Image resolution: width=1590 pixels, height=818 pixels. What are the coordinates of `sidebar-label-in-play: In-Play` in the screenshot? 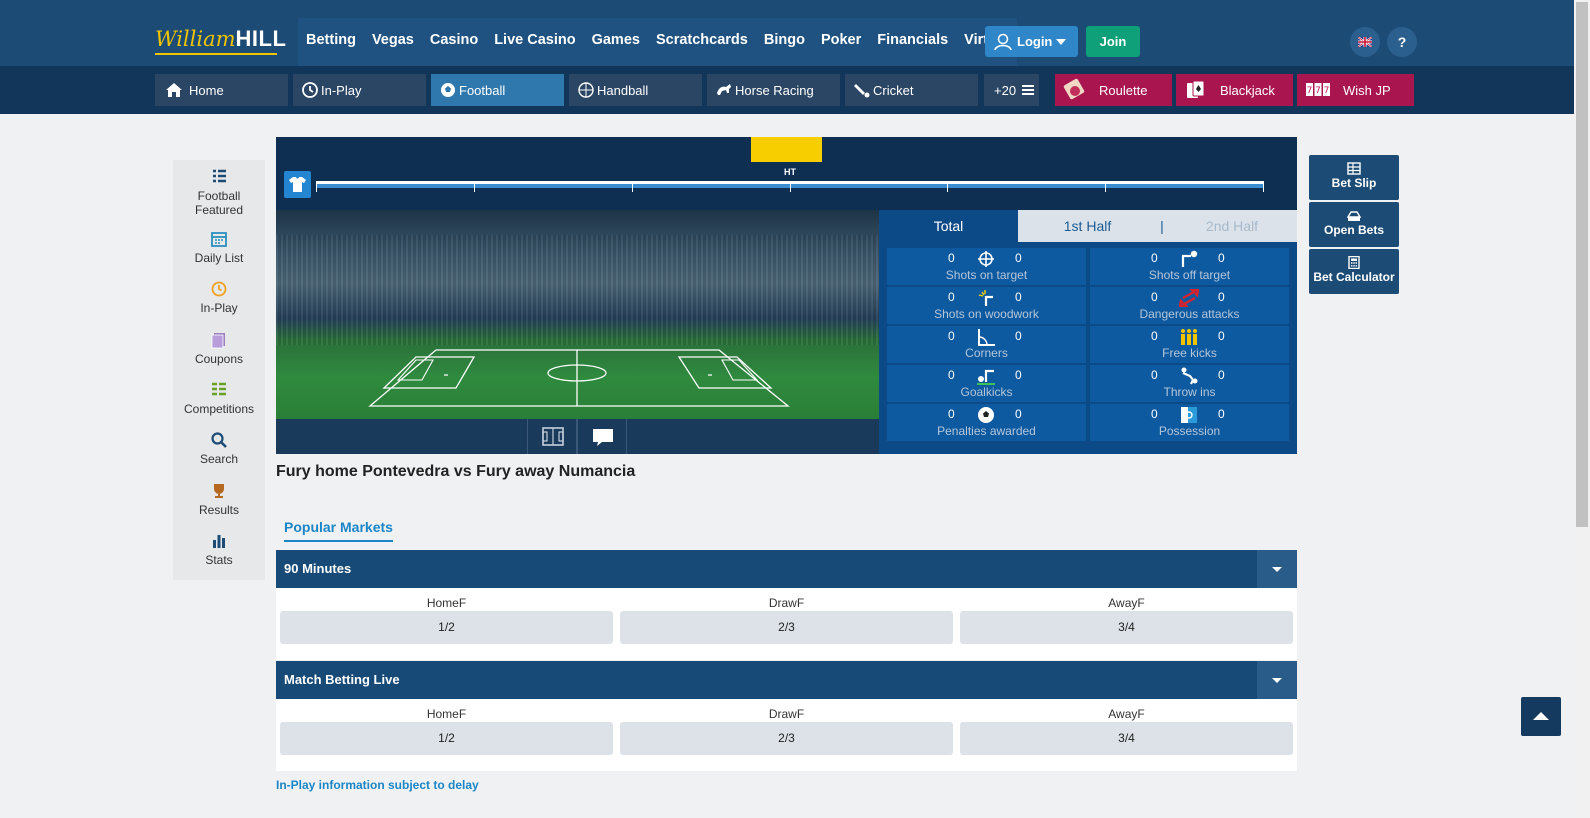 It's located at (219, 308).